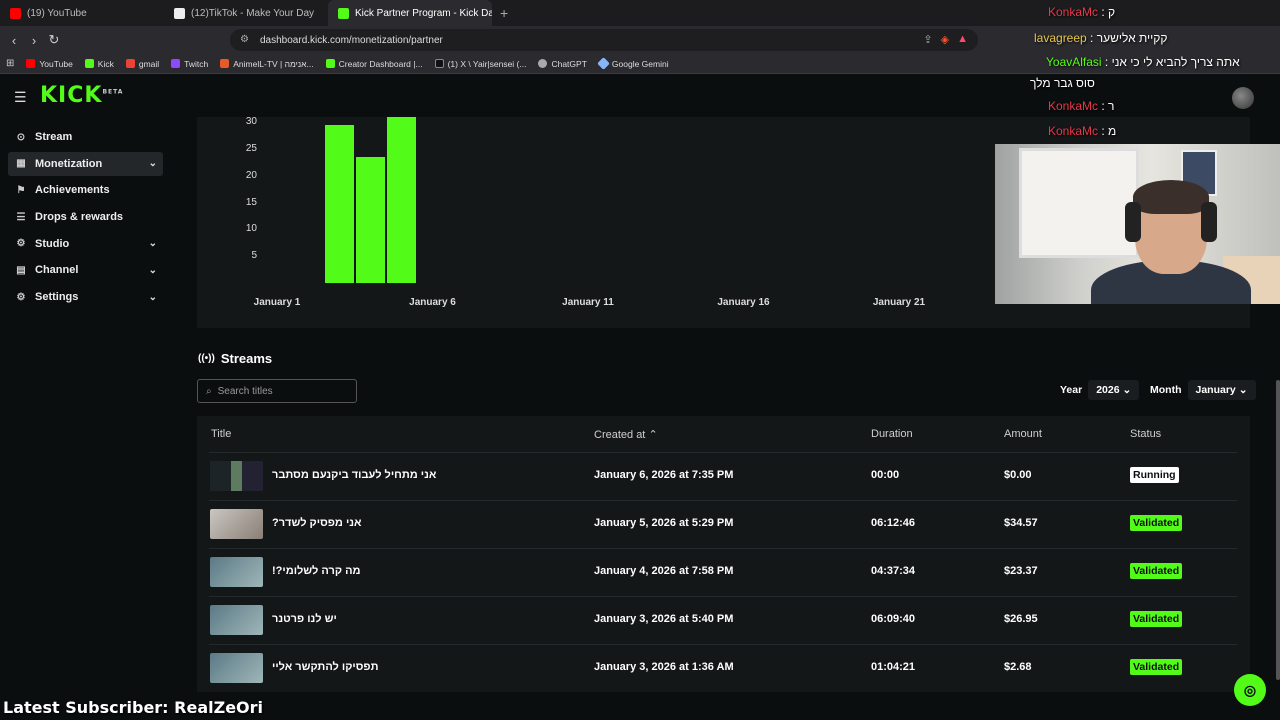  Describe the element at coordinates (251, 175) in the screenshot. I see `y-tick-label: 20` at that location.